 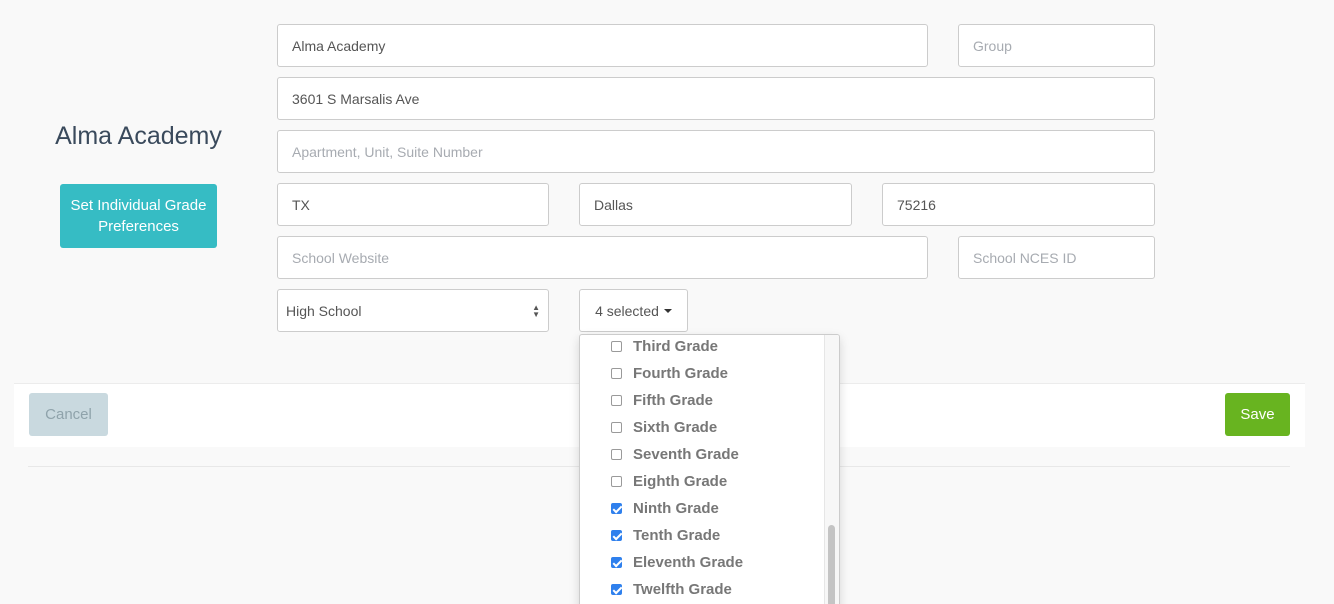 I want to click on grade-option-label: Eighth Grade, so click(x=680, y=481).